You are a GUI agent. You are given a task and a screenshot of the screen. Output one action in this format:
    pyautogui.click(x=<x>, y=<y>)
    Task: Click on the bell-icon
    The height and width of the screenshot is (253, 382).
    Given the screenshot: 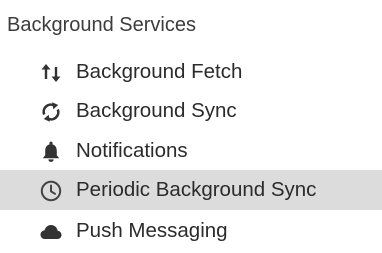 What is the action you would take?
    pyautogui.click(x=51, y=152)
    